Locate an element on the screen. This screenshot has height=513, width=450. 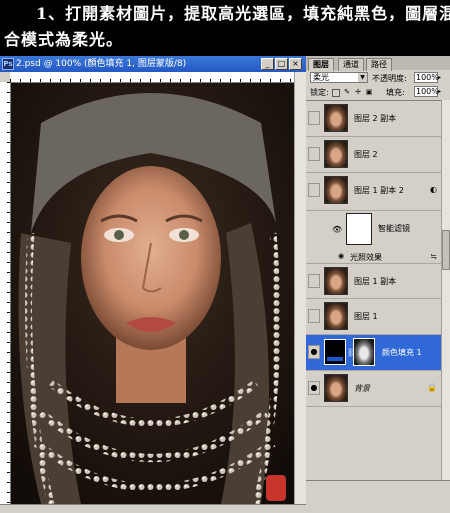
document-title: 2.psd @ 100% (顏色填充 1, 图层蒙版/8) is located at coordinates (101, 64).